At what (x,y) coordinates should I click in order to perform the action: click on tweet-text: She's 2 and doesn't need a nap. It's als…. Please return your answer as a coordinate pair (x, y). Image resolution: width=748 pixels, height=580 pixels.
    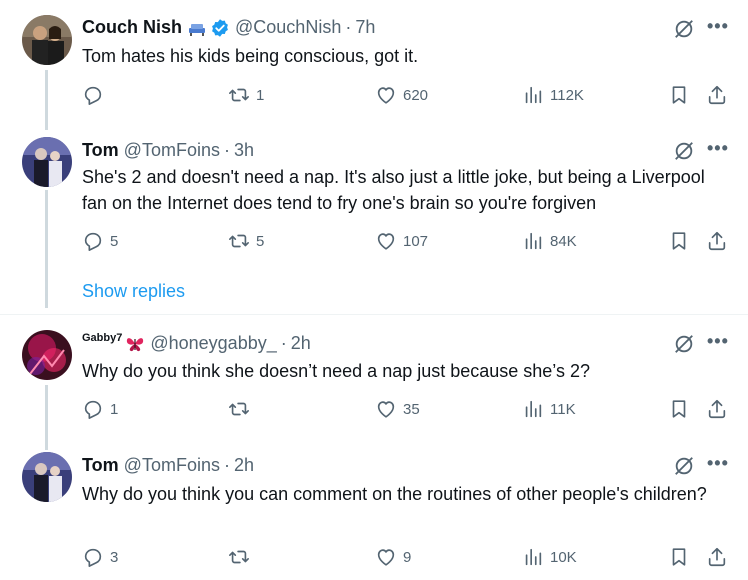
    Looking at the image, I should click on (393, 190).